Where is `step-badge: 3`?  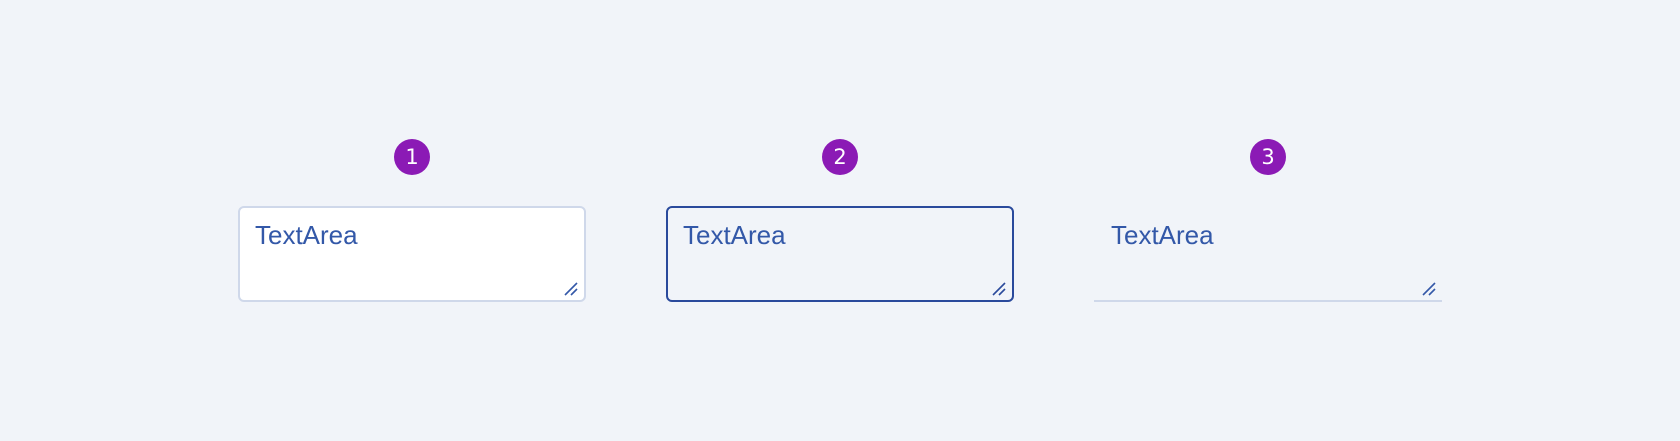
step-badge: 3 is located at coordinates (1268, 157).